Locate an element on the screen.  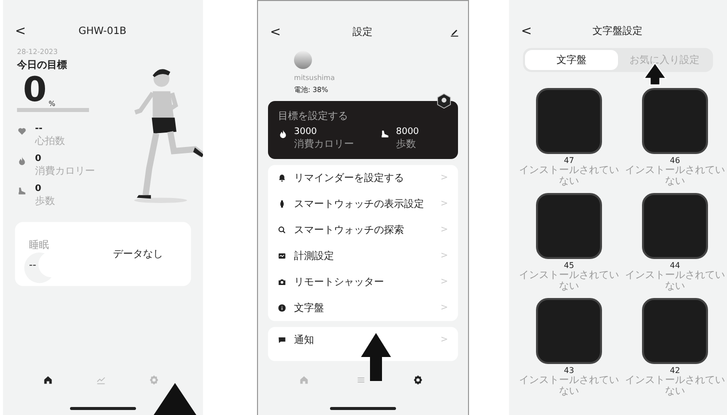
menu-item: リモートシャッター > is located at coordinates (363, 282).